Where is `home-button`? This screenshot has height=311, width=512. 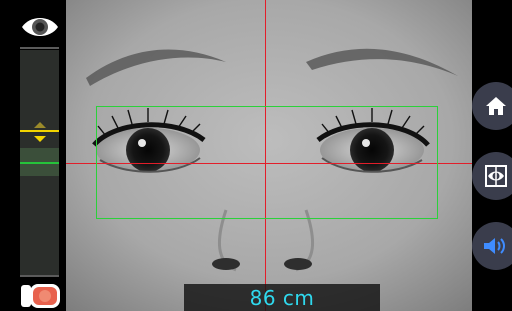
home-button is located at coordinates (492, 106).